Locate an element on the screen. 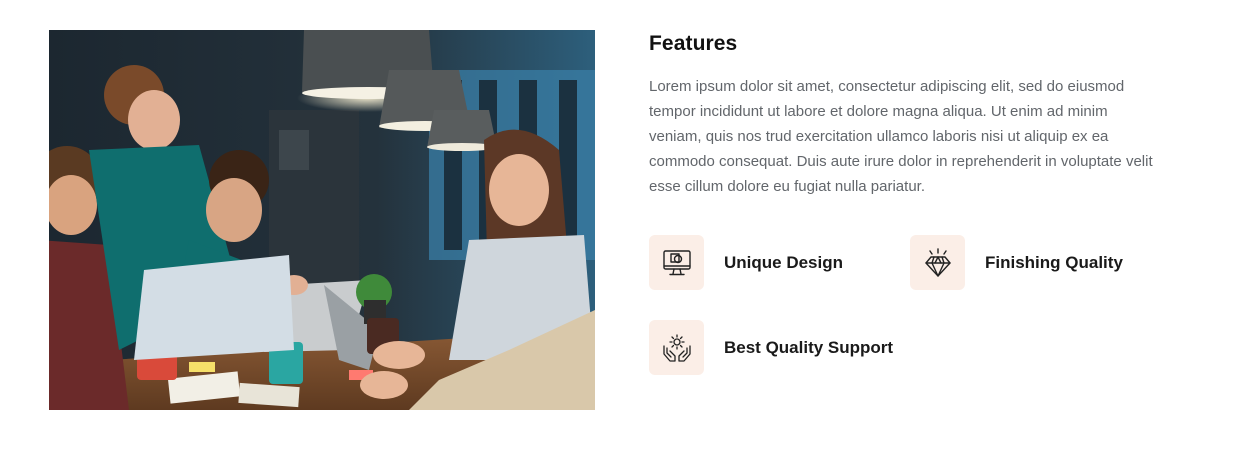 This screenshot has width=1234, height=473. section-title: Features is located at coordinates (693, 43).